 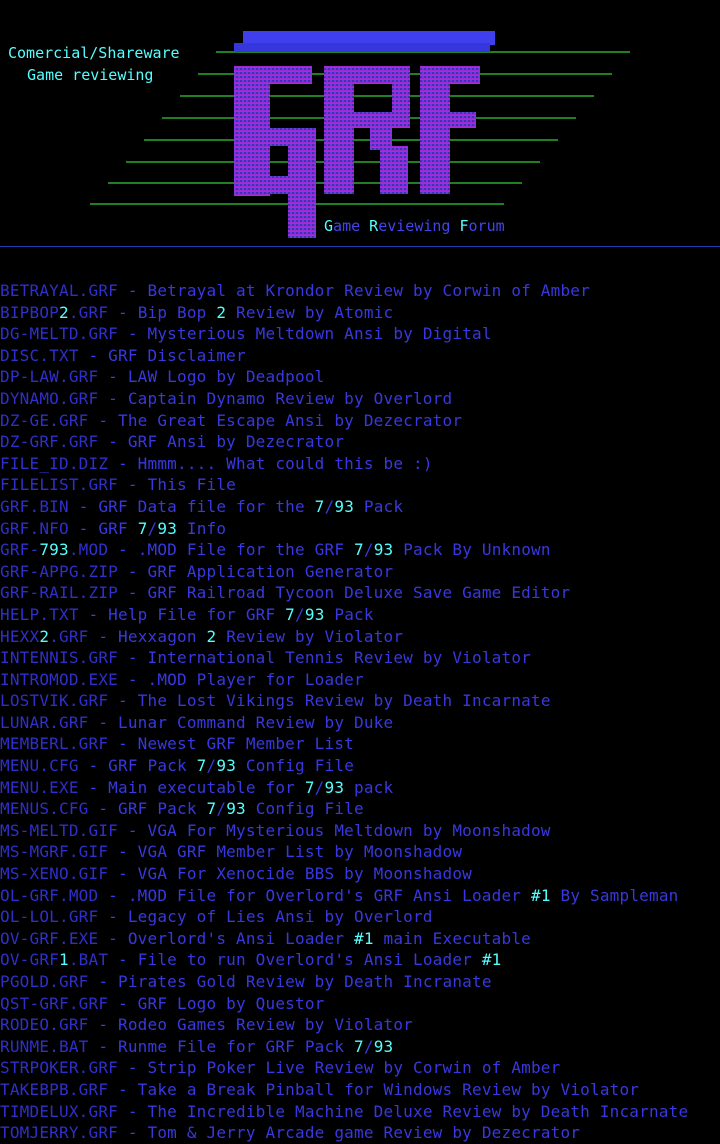 I want to click on file-name: TIMDELUX.GRF, so click(x=59, y=1111).